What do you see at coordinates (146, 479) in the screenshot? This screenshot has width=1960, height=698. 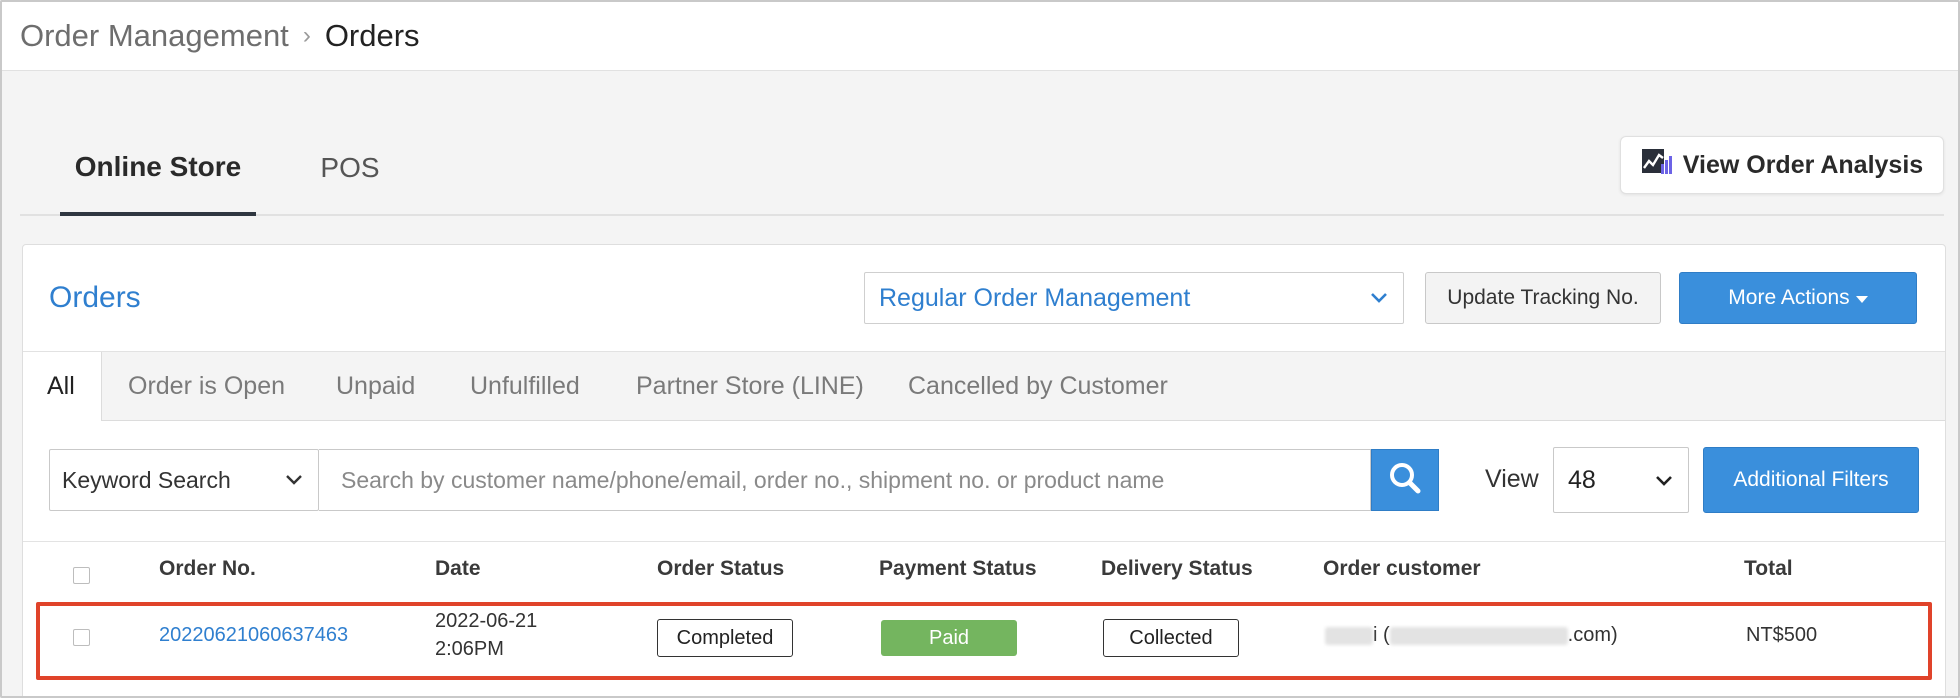 I see `search-type-value: Keyword Search` at bounding box center [146, 479].